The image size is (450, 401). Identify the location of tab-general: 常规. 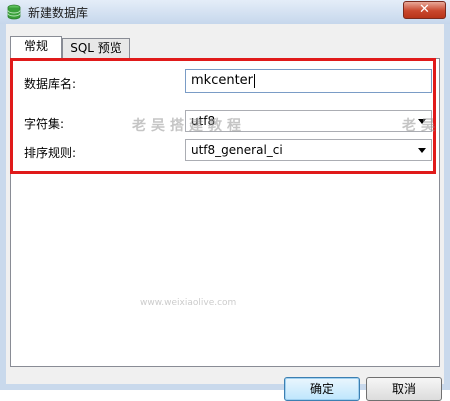
(36, 47).